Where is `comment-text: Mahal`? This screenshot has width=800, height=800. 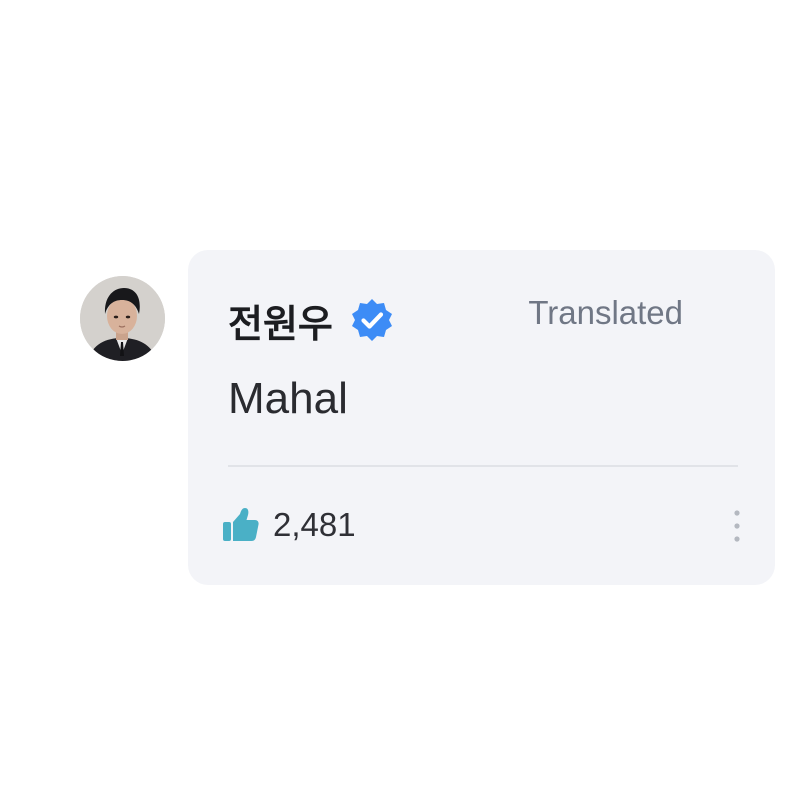 comment-text: Mahal is located at coordinates (288, 398).